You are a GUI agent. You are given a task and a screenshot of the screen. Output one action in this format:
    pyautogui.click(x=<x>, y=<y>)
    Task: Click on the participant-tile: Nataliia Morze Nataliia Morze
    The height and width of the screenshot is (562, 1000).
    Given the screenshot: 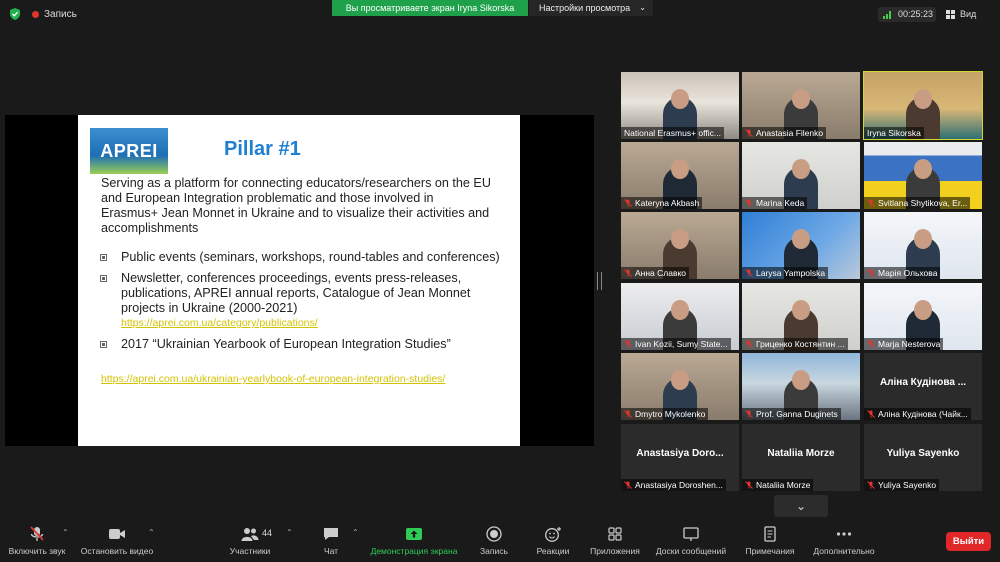 What is the action you would take?
    pyautogui.click(x=801, y=457)
    